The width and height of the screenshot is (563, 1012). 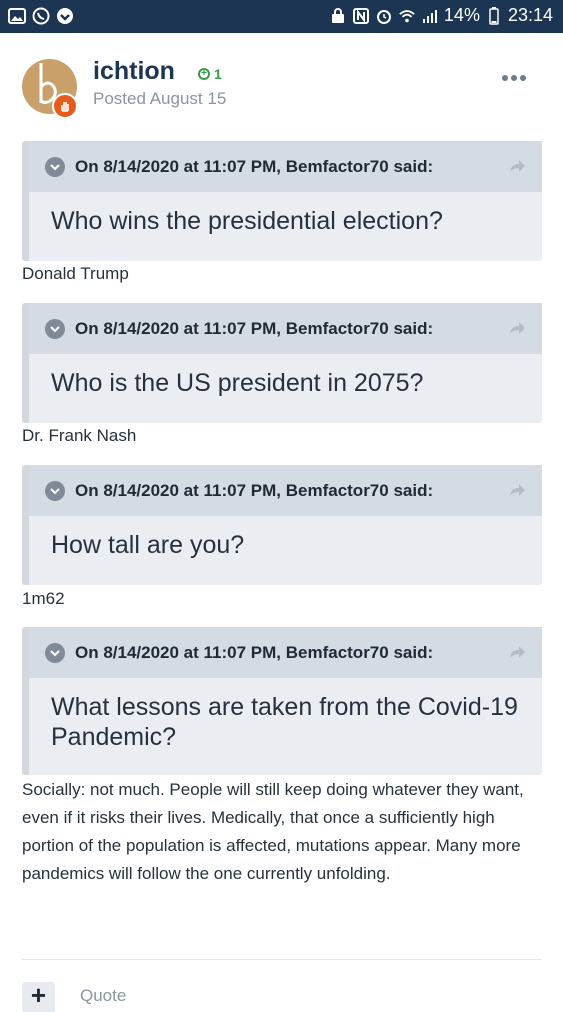 I want to click on gallery-icon, so click(x=17, y=16).